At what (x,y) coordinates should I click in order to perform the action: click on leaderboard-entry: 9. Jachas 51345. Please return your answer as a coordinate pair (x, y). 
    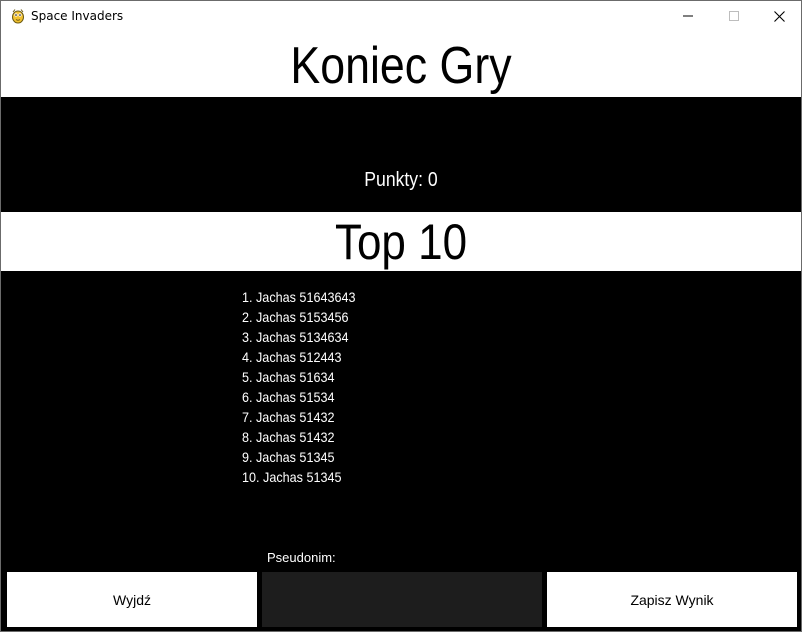
    Looking at the image, I should click on (288, 457).